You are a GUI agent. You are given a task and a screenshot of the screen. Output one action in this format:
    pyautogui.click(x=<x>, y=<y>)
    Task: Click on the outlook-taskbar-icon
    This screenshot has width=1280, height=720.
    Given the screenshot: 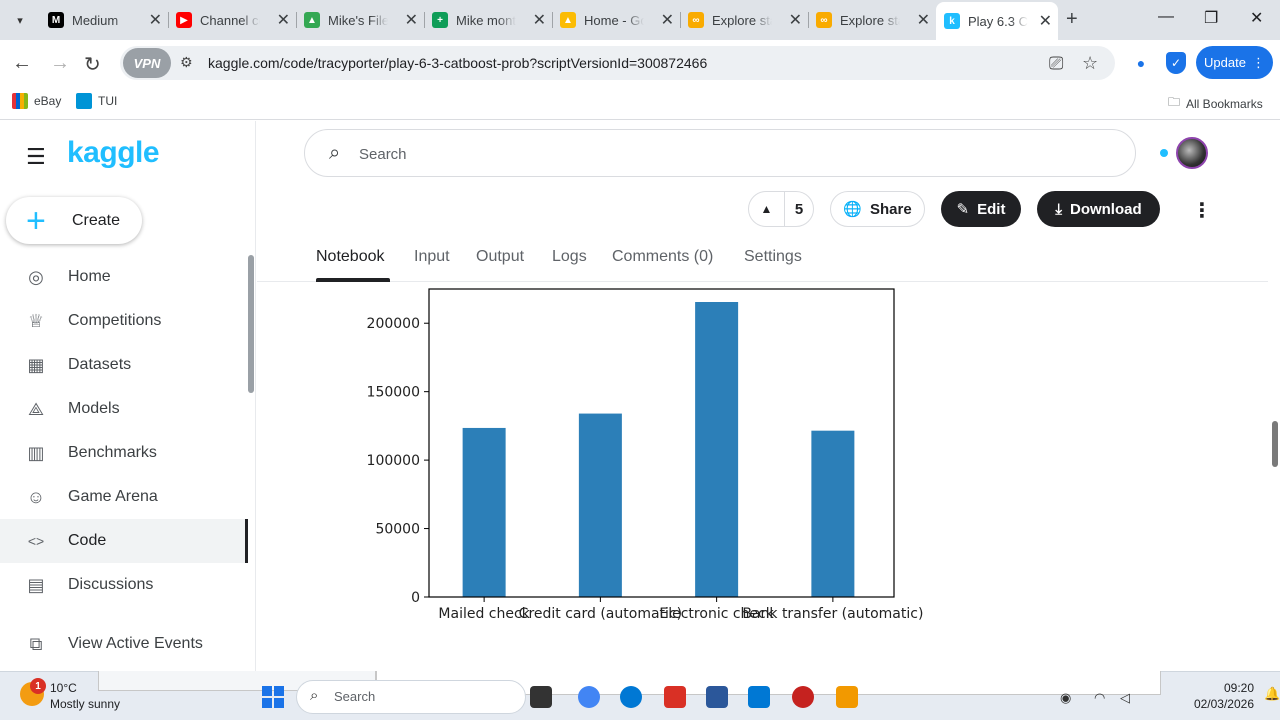 What is the action you would take?
    pyautogui.click(x=759, y=697)
    